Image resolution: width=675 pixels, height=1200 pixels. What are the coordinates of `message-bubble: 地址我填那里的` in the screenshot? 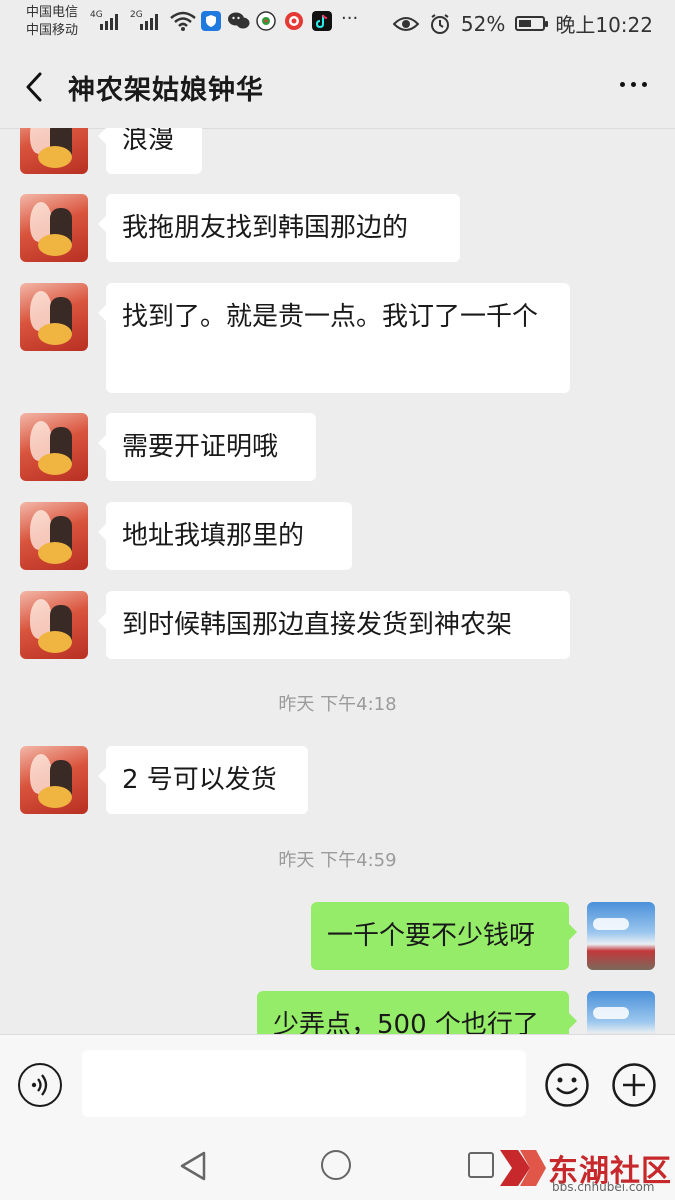 It's located at (225, 536).